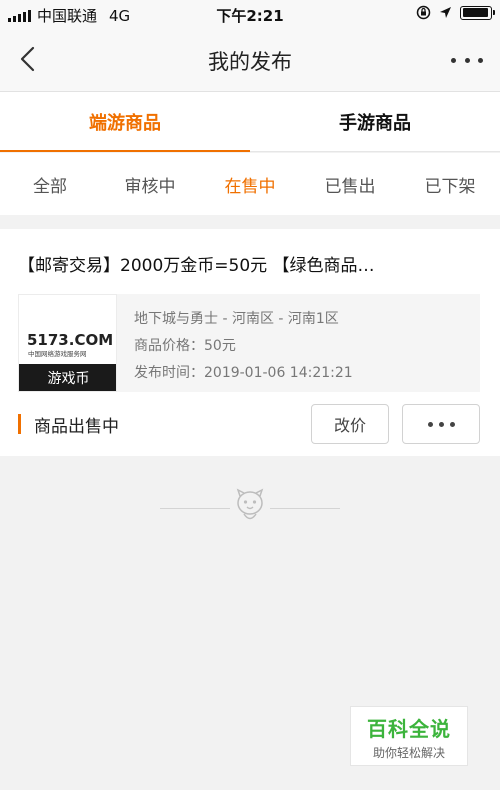  Describe the element at coordinates (50, 184) in the screenshot. I see `filter-tab-all: 全部` at that location.